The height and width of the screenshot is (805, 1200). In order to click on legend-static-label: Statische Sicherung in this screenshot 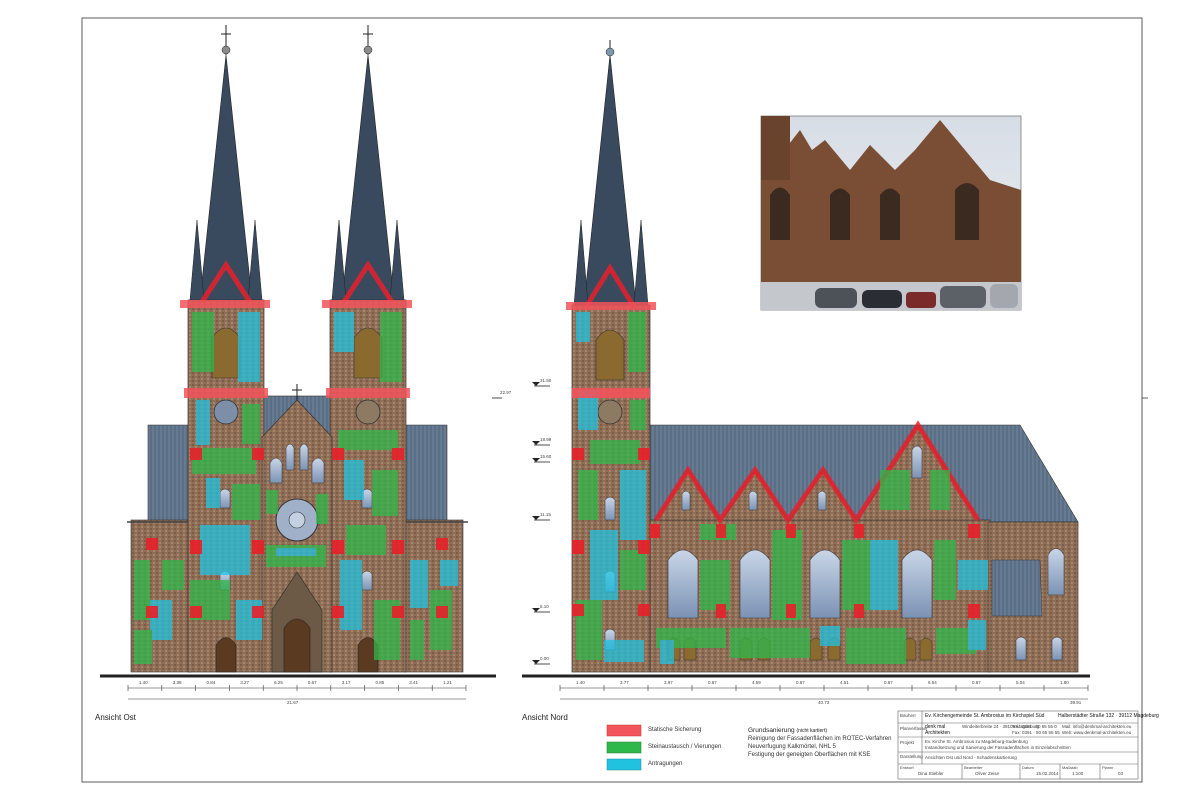, I will do `click(675, 730)`.